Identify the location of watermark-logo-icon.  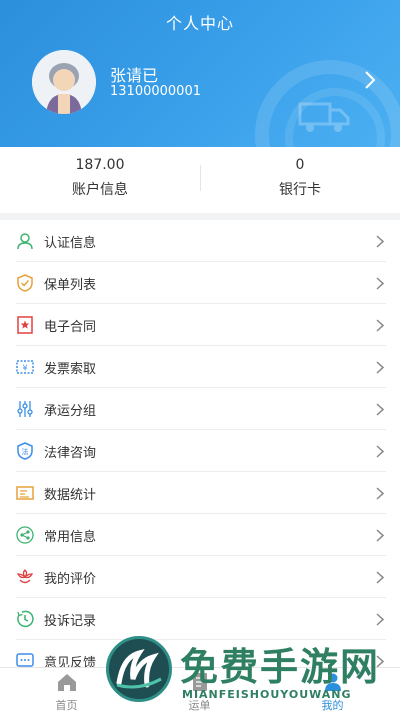
(139, 669).